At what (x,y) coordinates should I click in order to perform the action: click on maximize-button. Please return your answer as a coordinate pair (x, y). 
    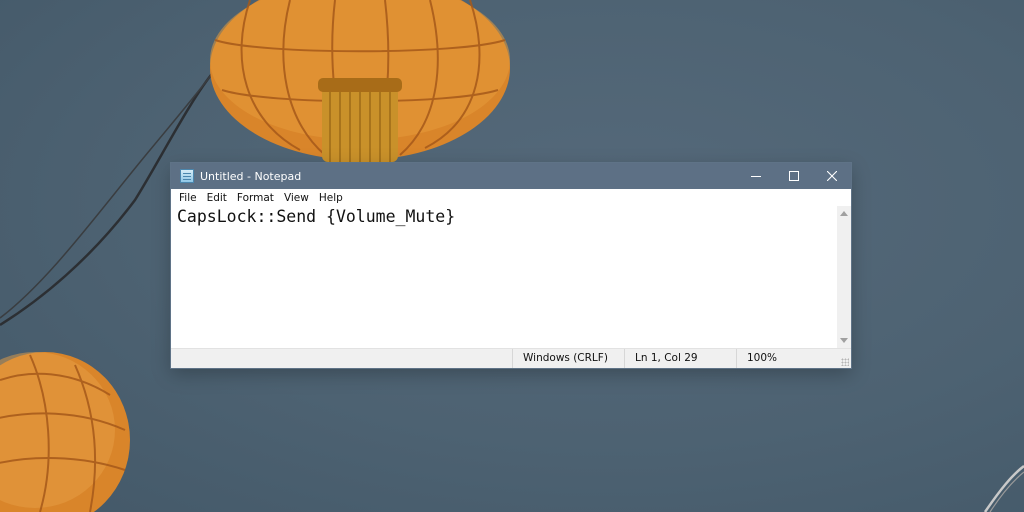
    Looking at the image, I should click on (794, 176).